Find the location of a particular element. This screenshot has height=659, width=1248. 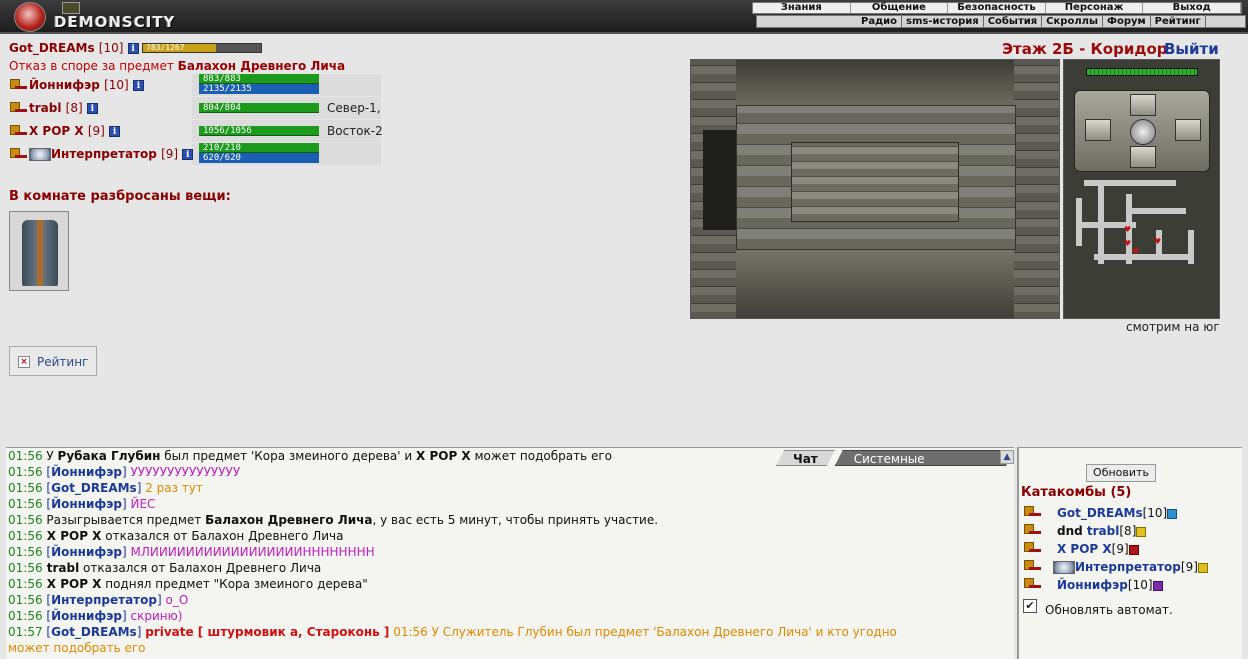

chat-text: 2 раз тут is located at coordinates (174, 488).